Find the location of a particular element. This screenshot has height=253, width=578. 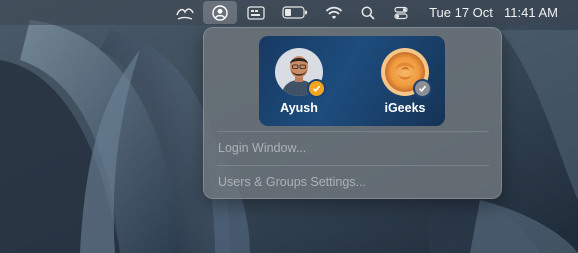

menu-bar: Tue 17 Oct 11:41 AM is located at coordinates (289, 12).